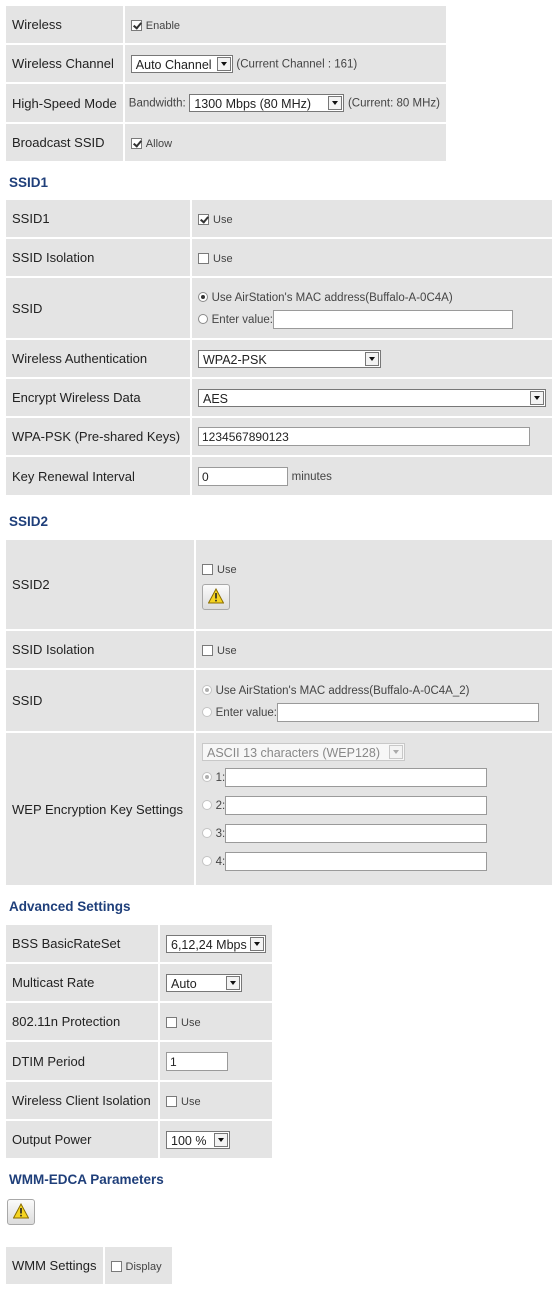 The height and width of the screenshot is (1291, 560). I want to click on power-select: 100 %, so click(198, 1139).